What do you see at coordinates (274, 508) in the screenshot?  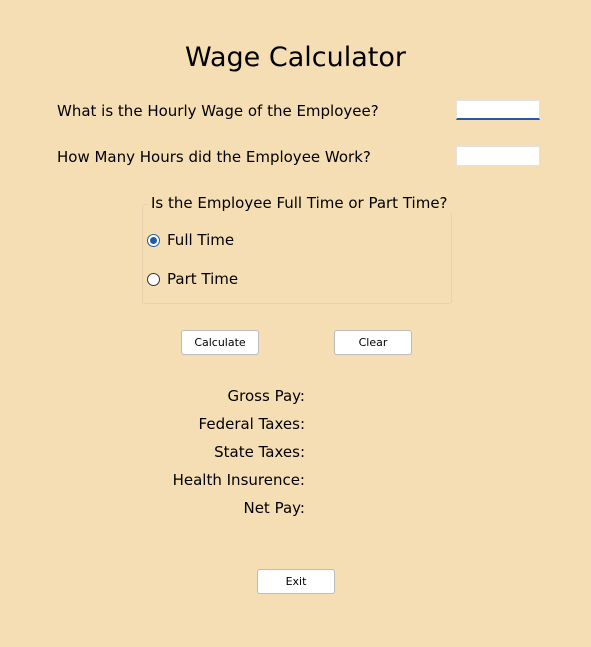 I see `net-pay-label: Net Pay:` at bounding box center [274, 508].